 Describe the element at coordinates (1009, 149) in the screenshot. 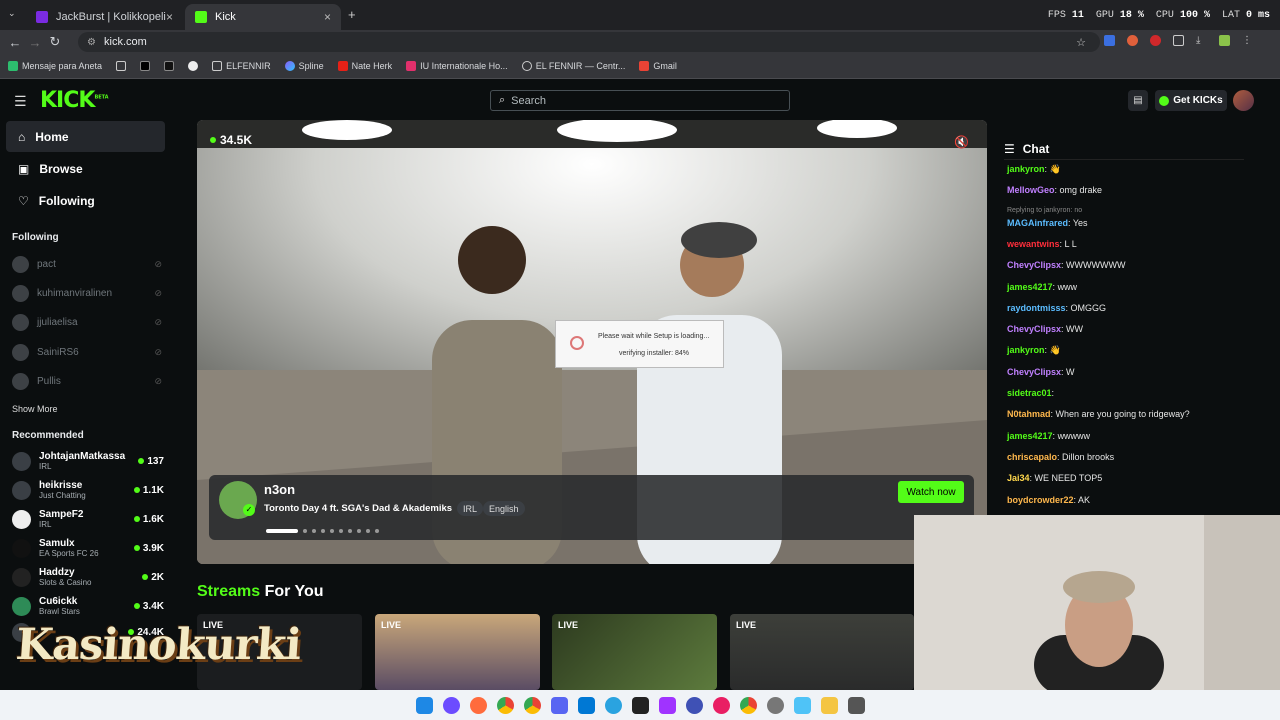

I see `collapse-chat-icon: ☰` at that location.